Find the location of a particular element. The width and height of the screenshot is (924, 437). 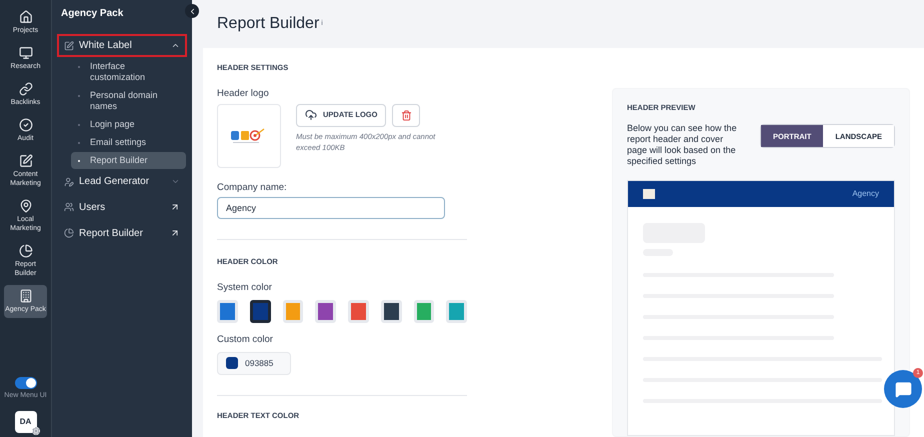

field-label: Company name: is located at coordinates (252, 187).